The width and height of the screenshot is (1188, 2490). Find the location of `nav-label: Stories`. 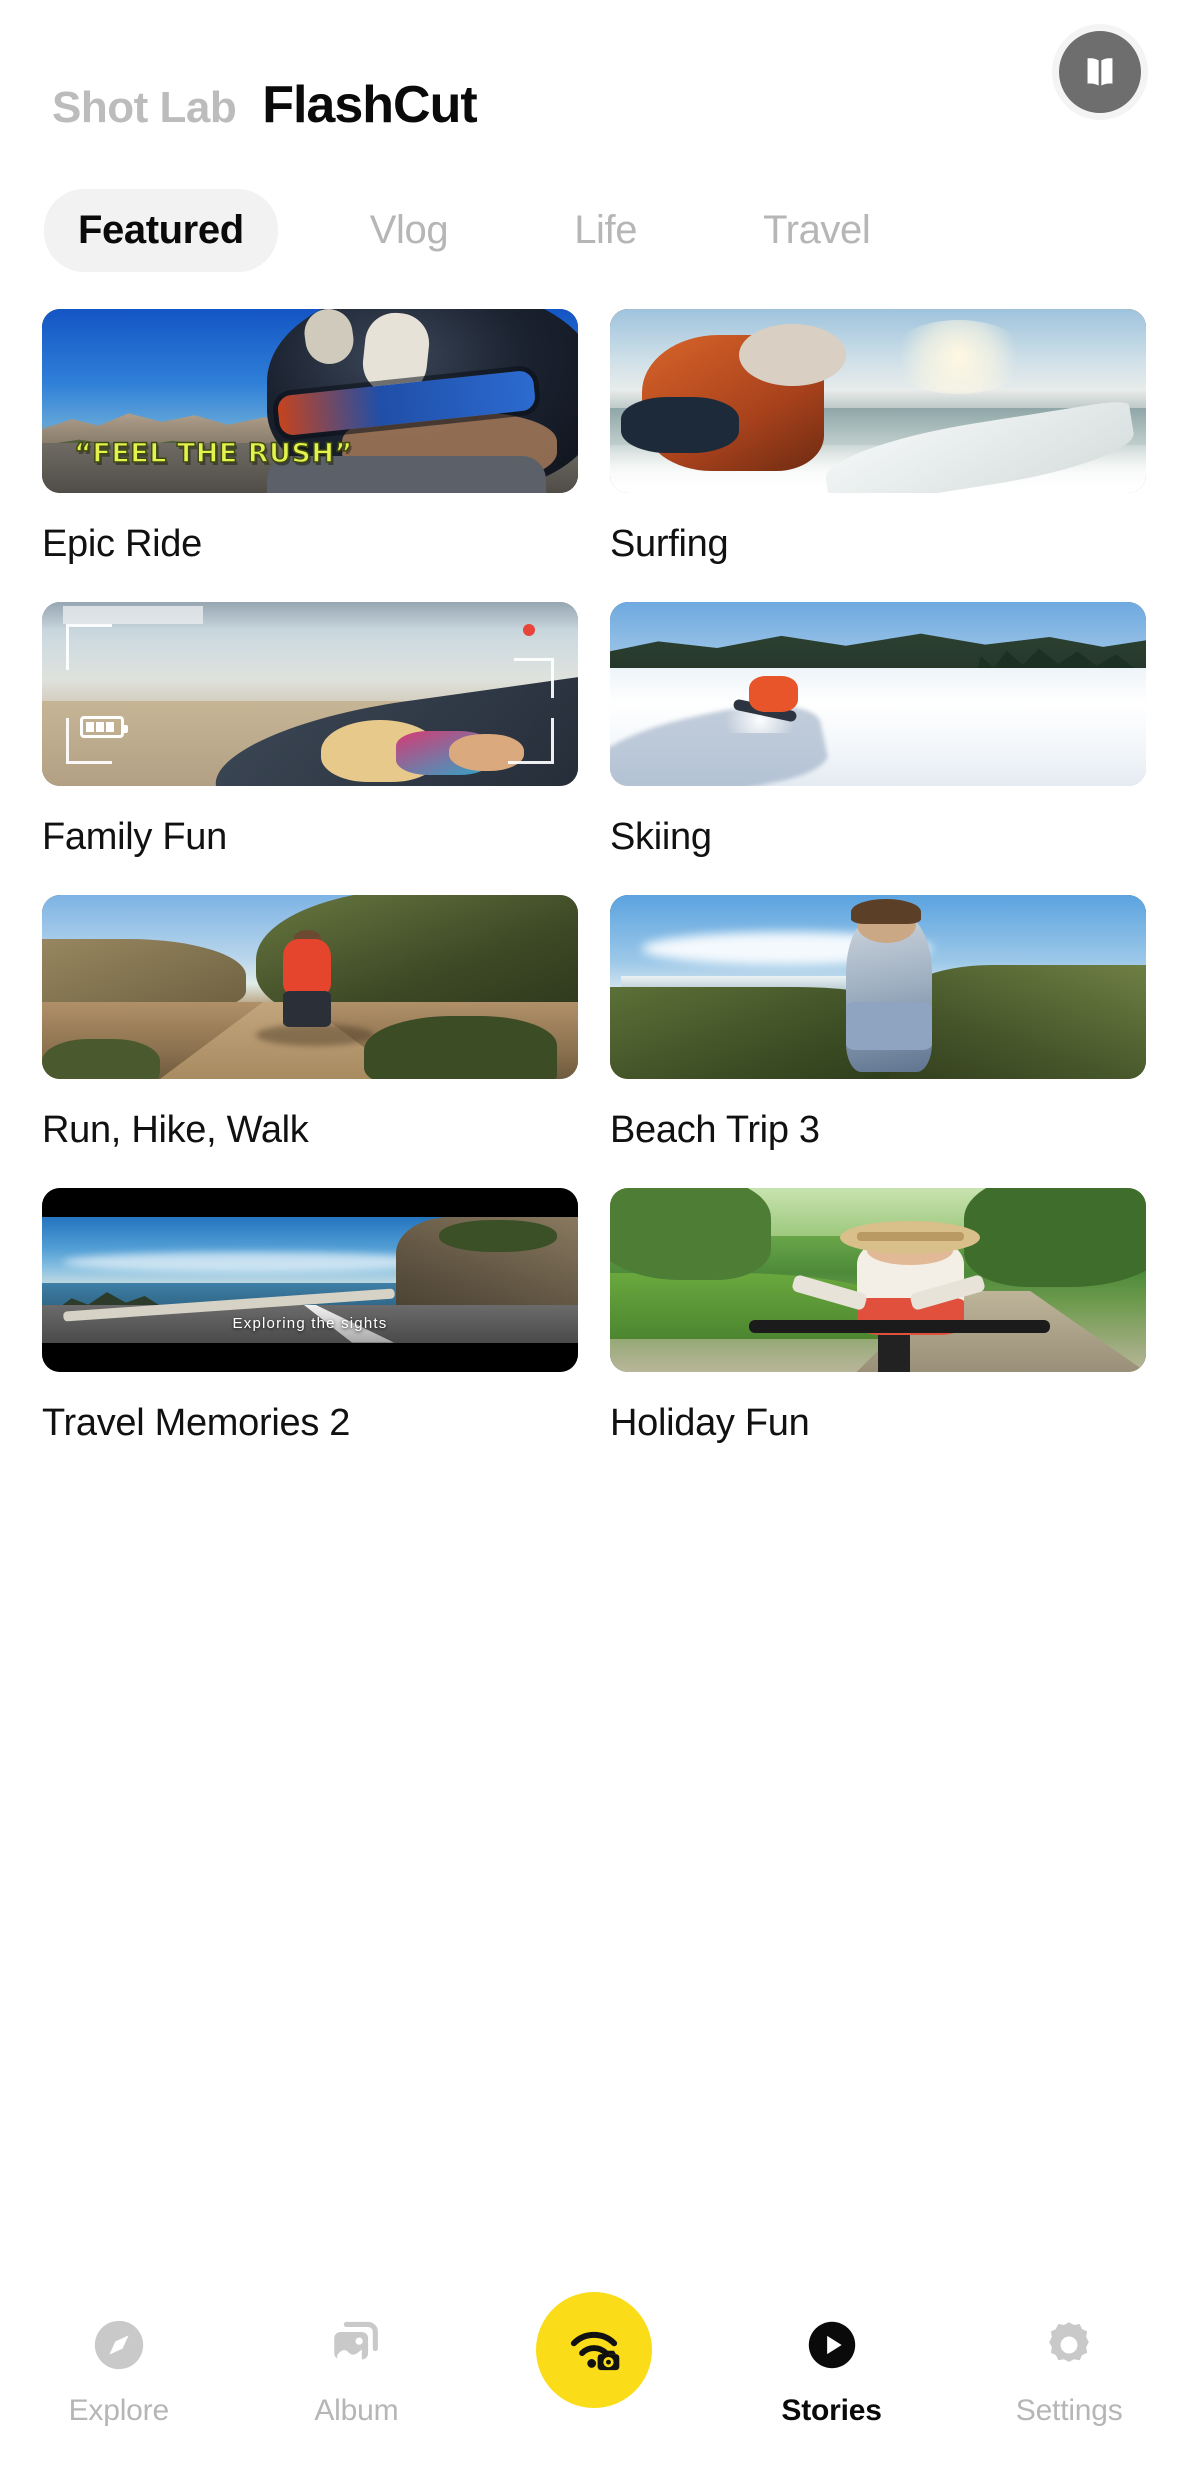

nav-label: Stories is located at coordinates (831, 2410).